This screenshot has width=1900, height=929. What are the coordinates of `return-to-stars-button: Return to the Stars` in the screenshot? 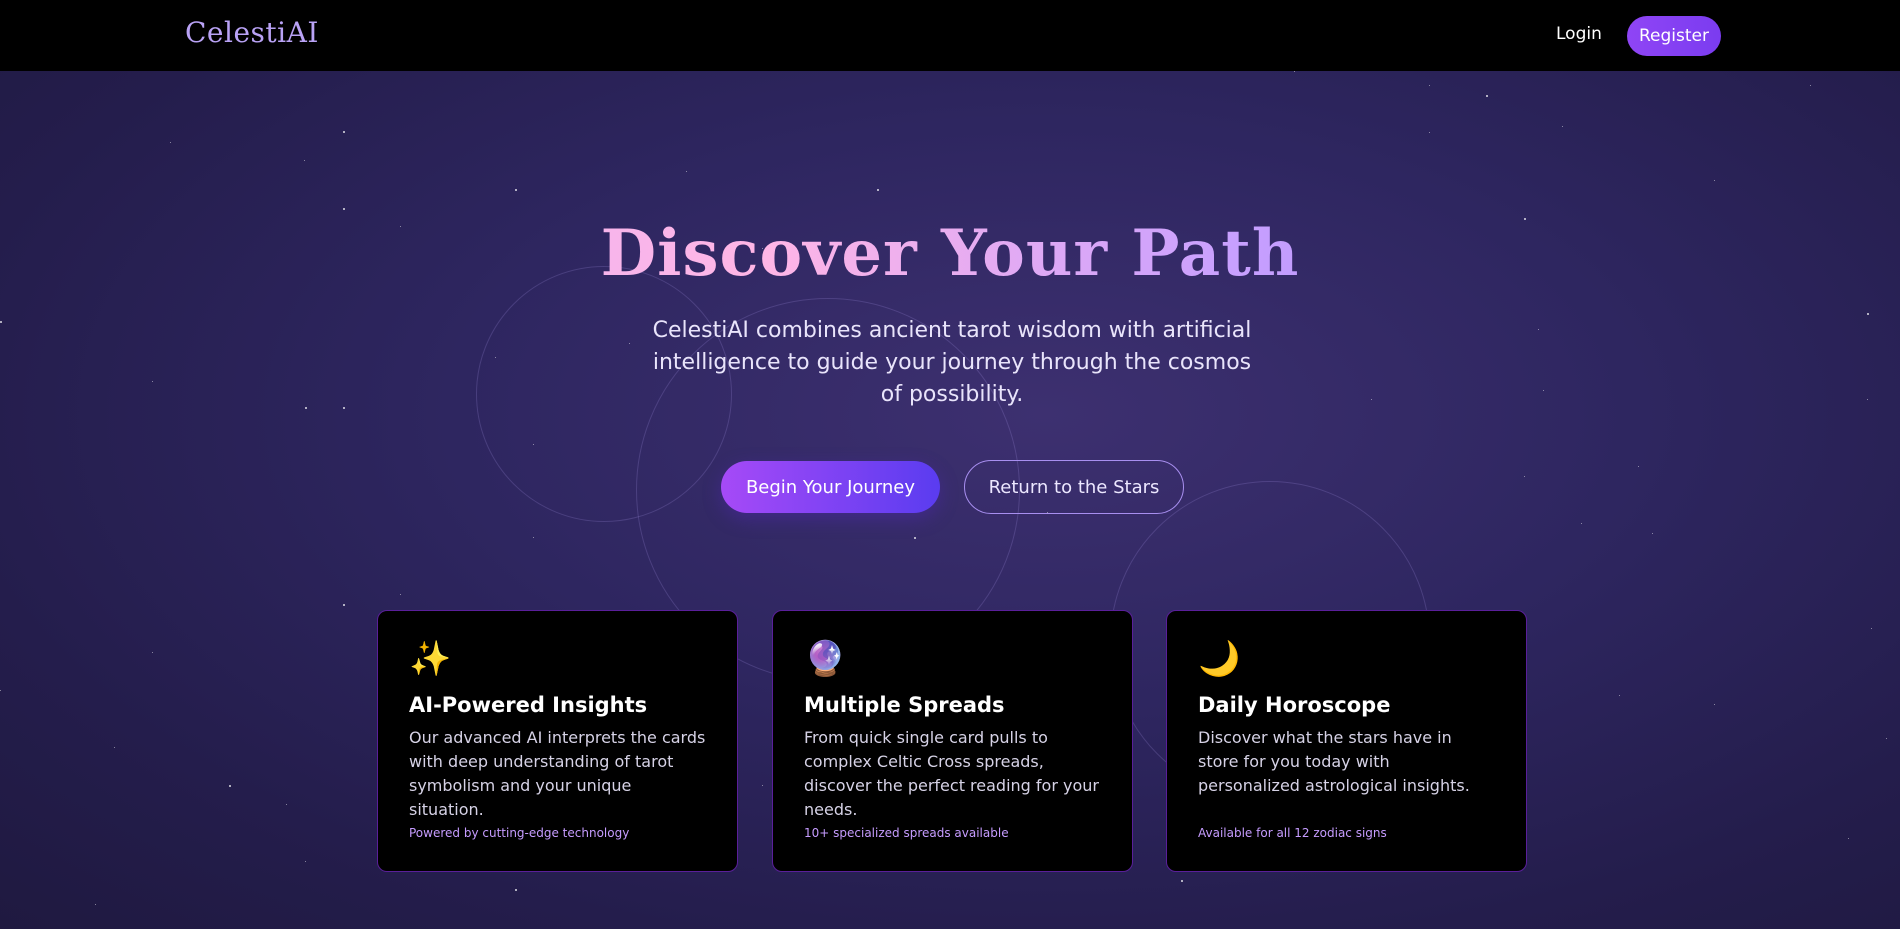 It's located at (1074, 487).